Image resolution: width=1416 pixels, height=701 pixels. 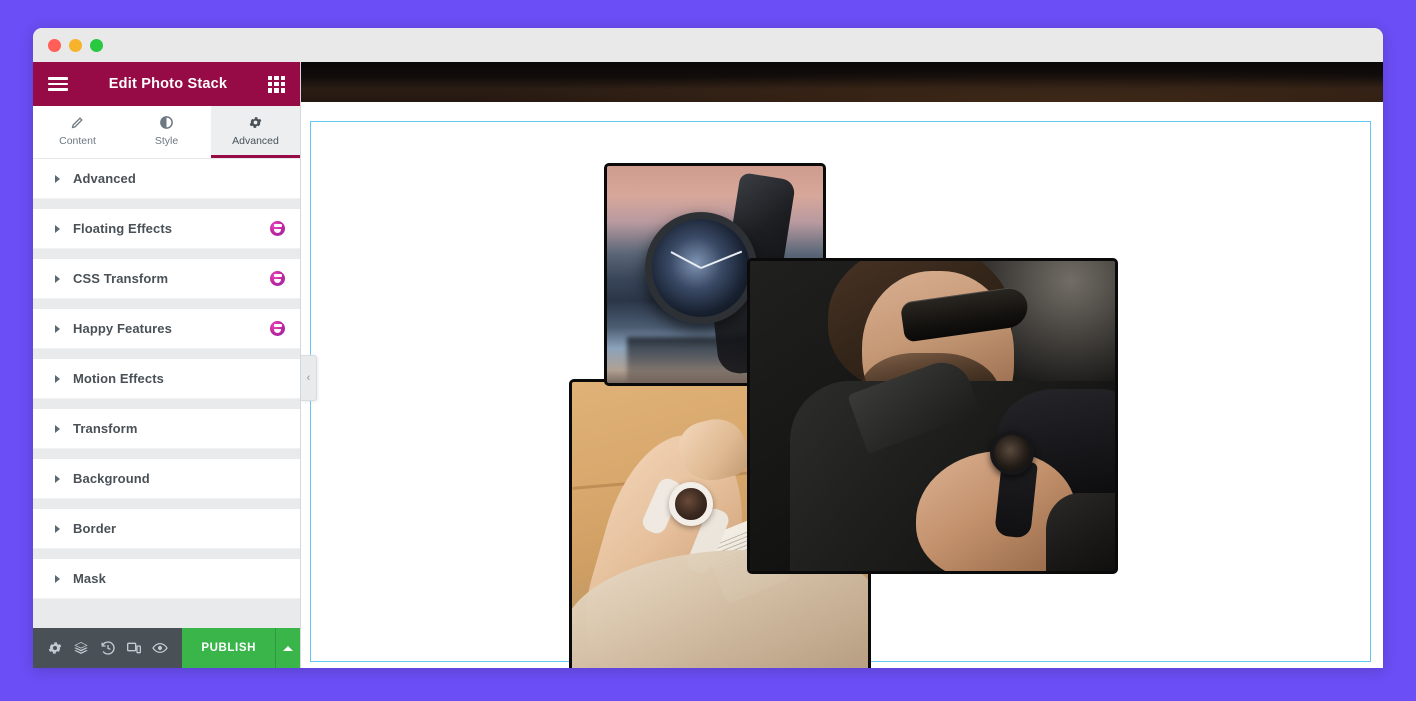 What do you see at coordinates (118, 378) in the screenshot?
I see `section-label: Motion Effects` at bounding box center [118, 378].